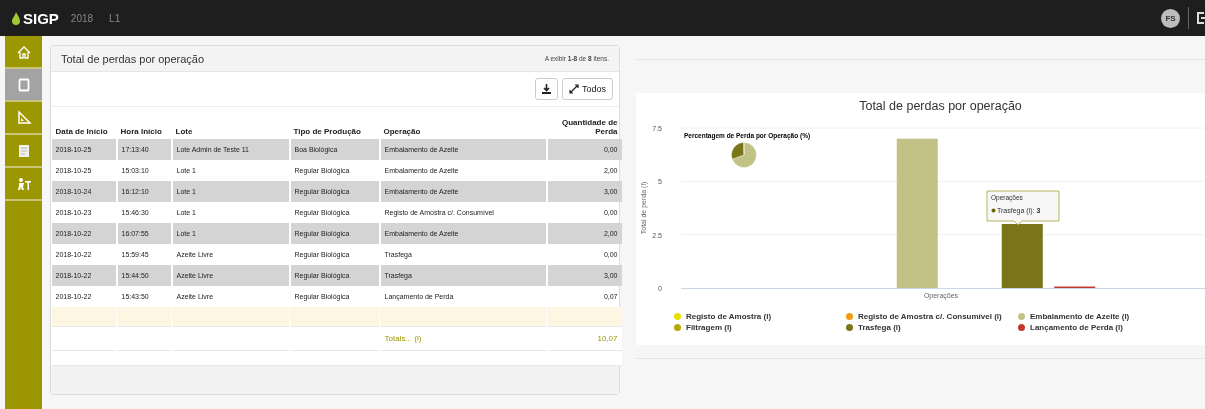 This screenshot has width=1205, height=409. Describe the element at coordinates (41, 18) in the screenshot. I see `app-name: SIGP` at that location.